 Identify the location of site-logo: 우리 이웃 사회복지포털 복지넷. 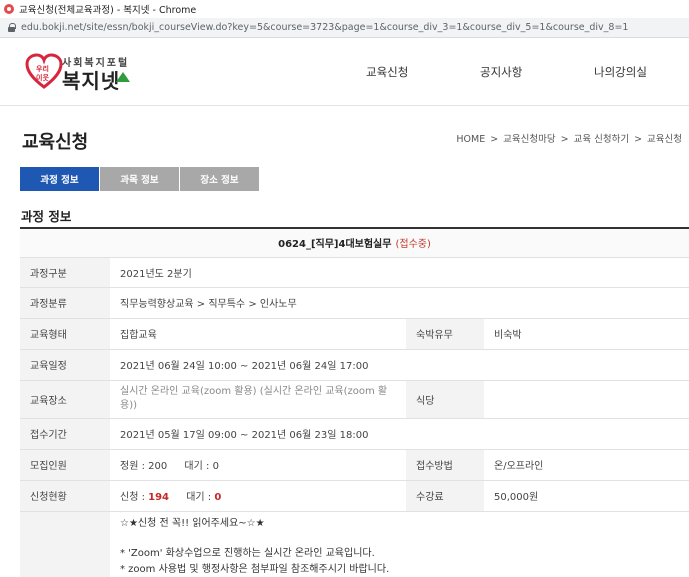
(79, 72).